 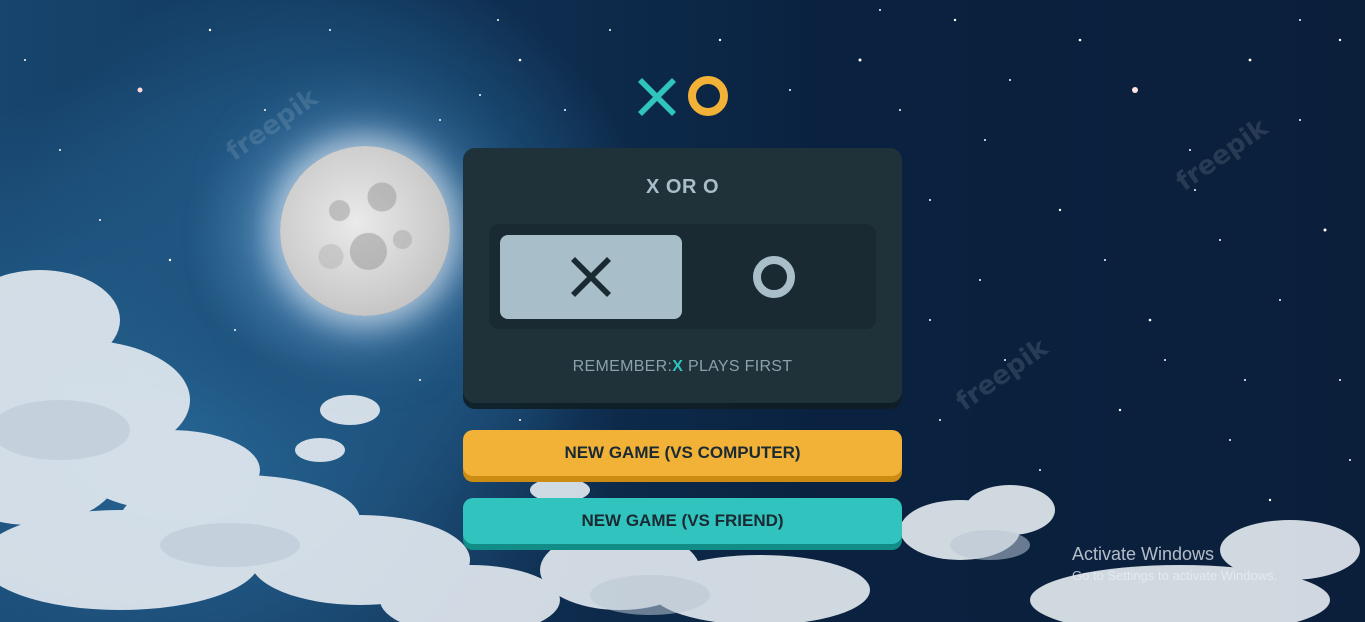 I want to click on game-logo, so click(x=683, y=96).